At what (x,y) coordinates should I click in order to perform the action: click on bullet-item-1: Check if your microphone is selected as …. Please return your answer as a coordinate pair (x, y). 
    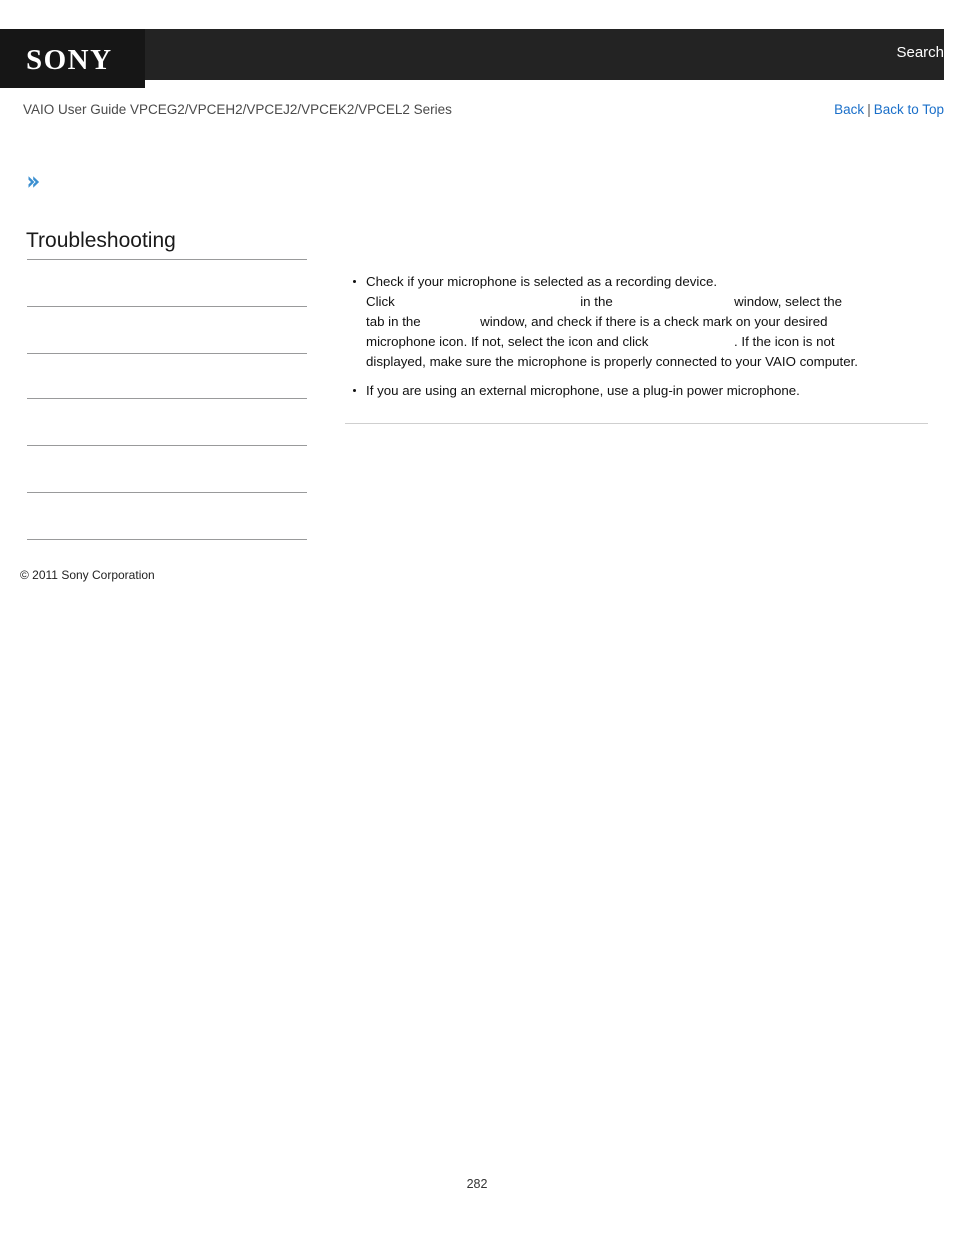
    Looking at the image, I should click on (637, 322).